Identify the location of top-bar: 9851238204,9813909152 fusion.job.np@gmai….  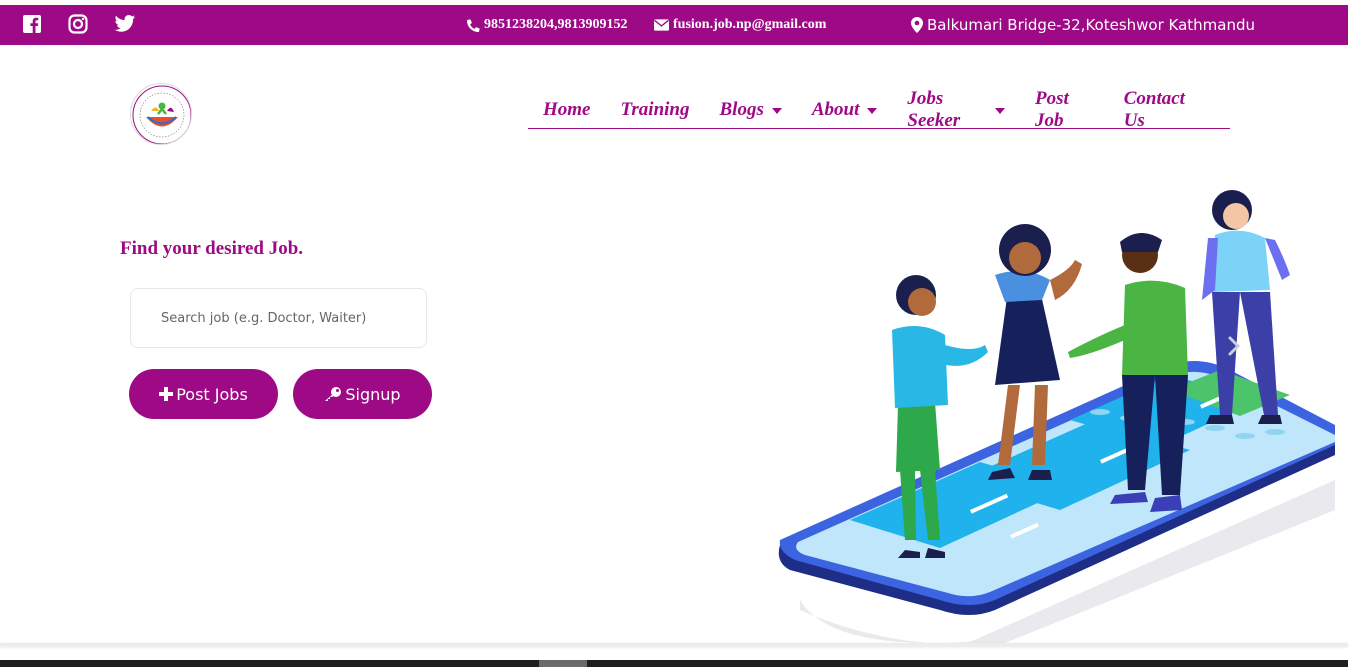
(674, 25).